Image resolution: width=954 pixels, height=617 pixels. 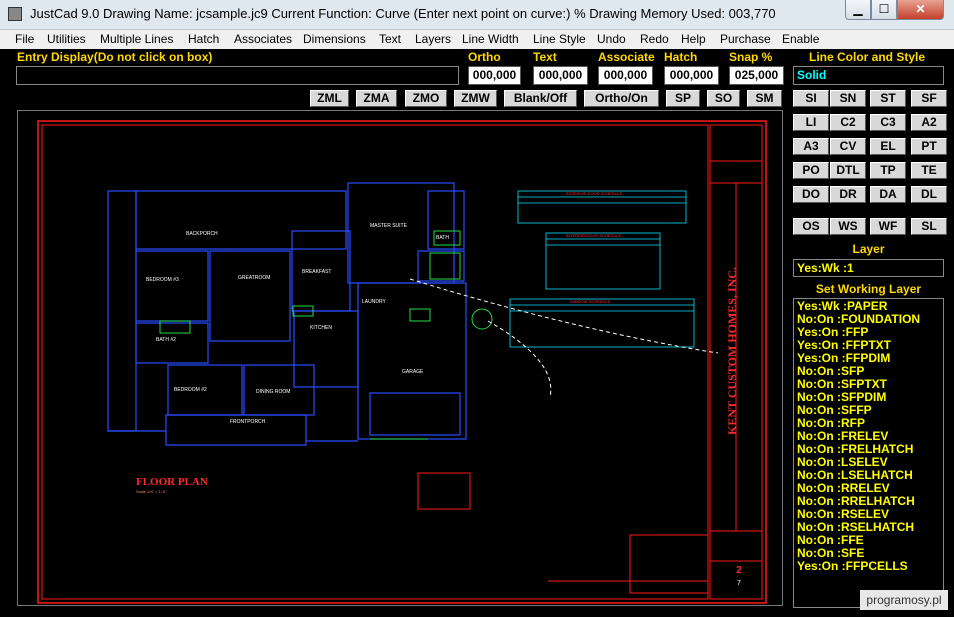 What do you see at coordinates (484, 57) in the screenshot?
I see `ortho-label: Ortho` at bounding box center [484, 57].